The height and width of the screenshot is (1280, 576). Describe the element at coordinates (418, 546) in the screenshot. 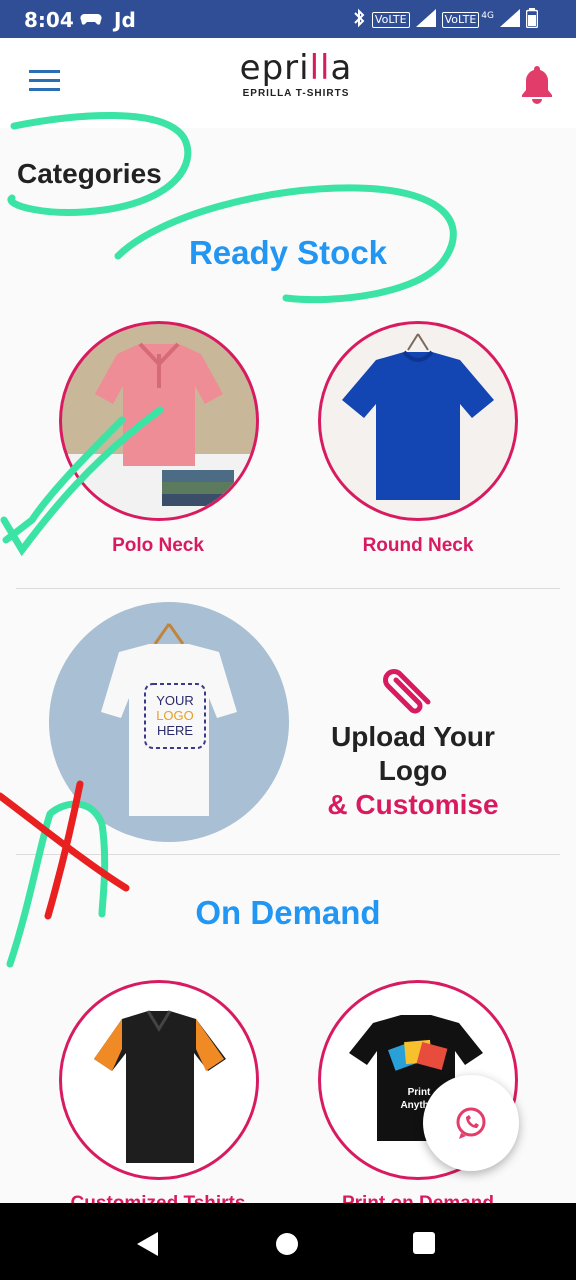

I see `category-round-neck-label: Round Neck` at that location.